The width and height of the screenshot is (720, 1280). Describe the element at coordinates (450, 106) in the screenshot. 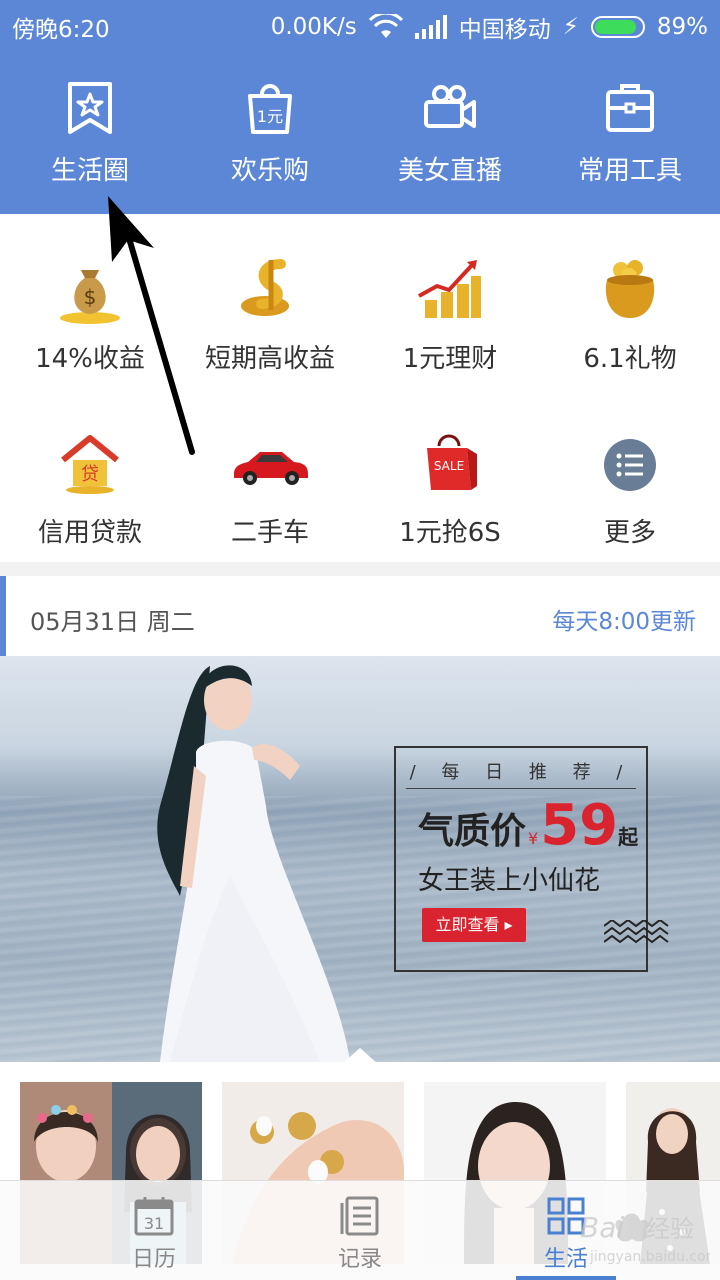

I see `video-camera-icon` at that location.